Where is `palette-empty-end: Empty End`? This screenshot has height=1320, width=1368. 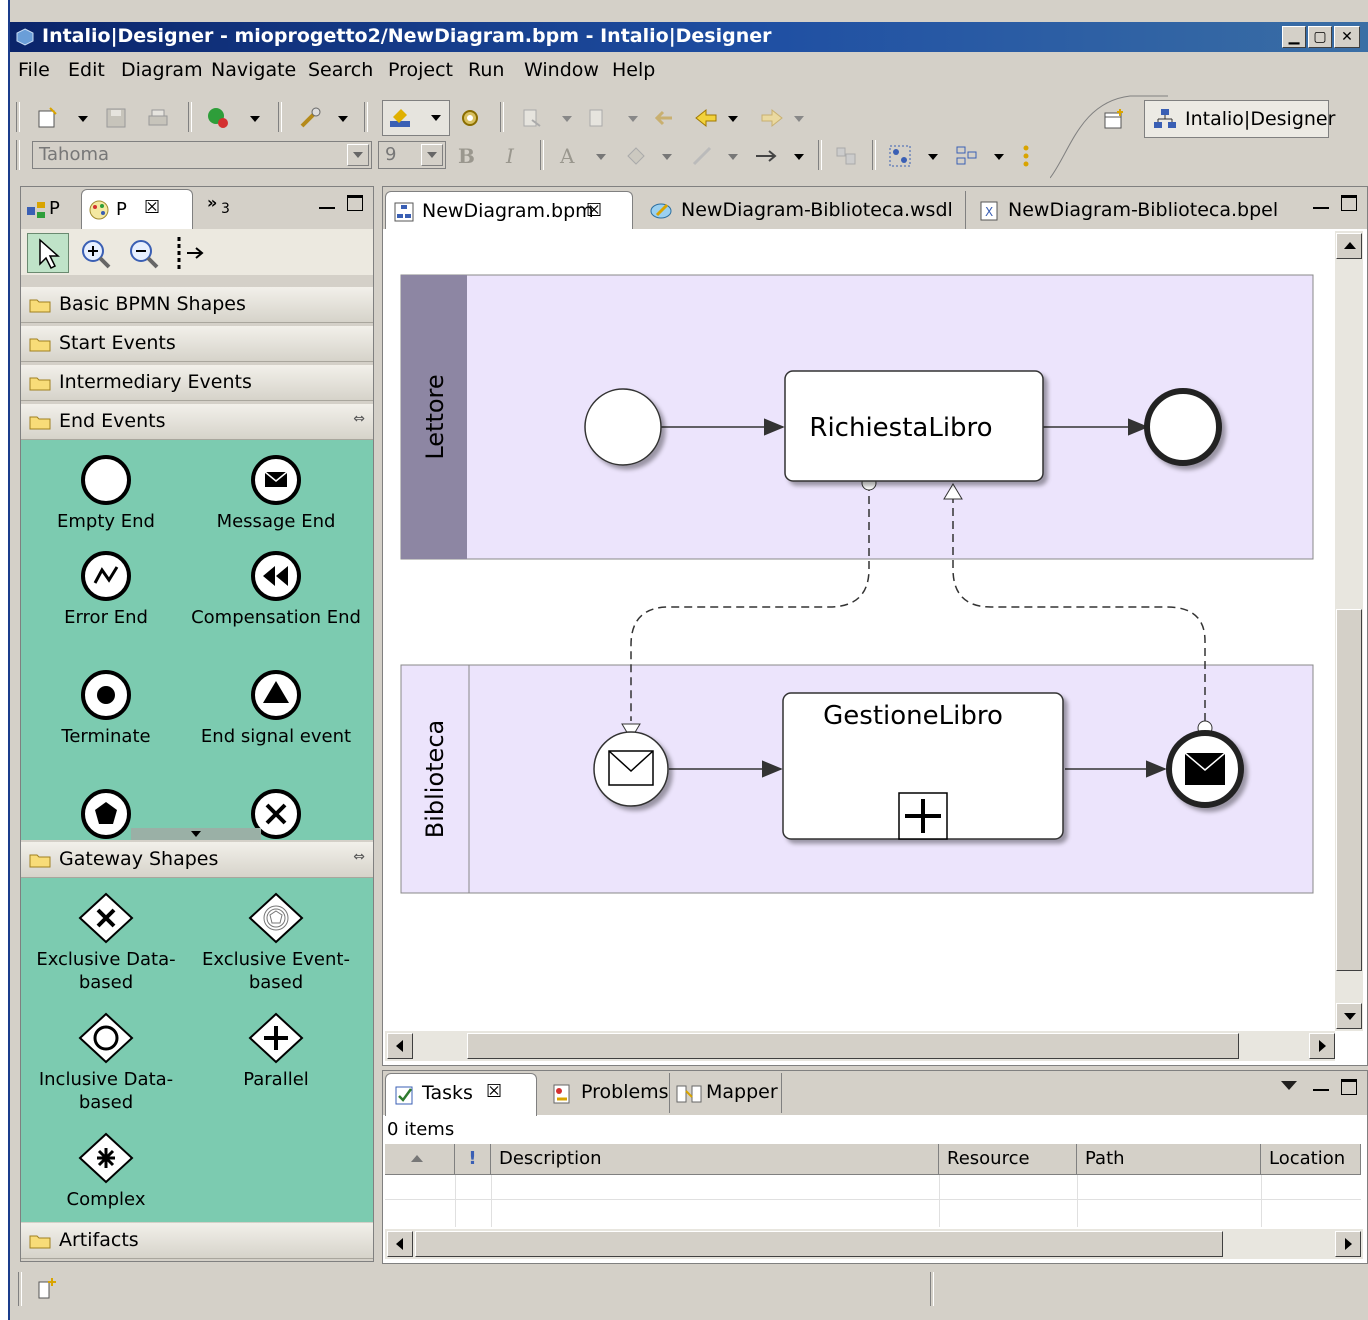
palette-empty-end: Empty End is located at coordinates (106, 493).